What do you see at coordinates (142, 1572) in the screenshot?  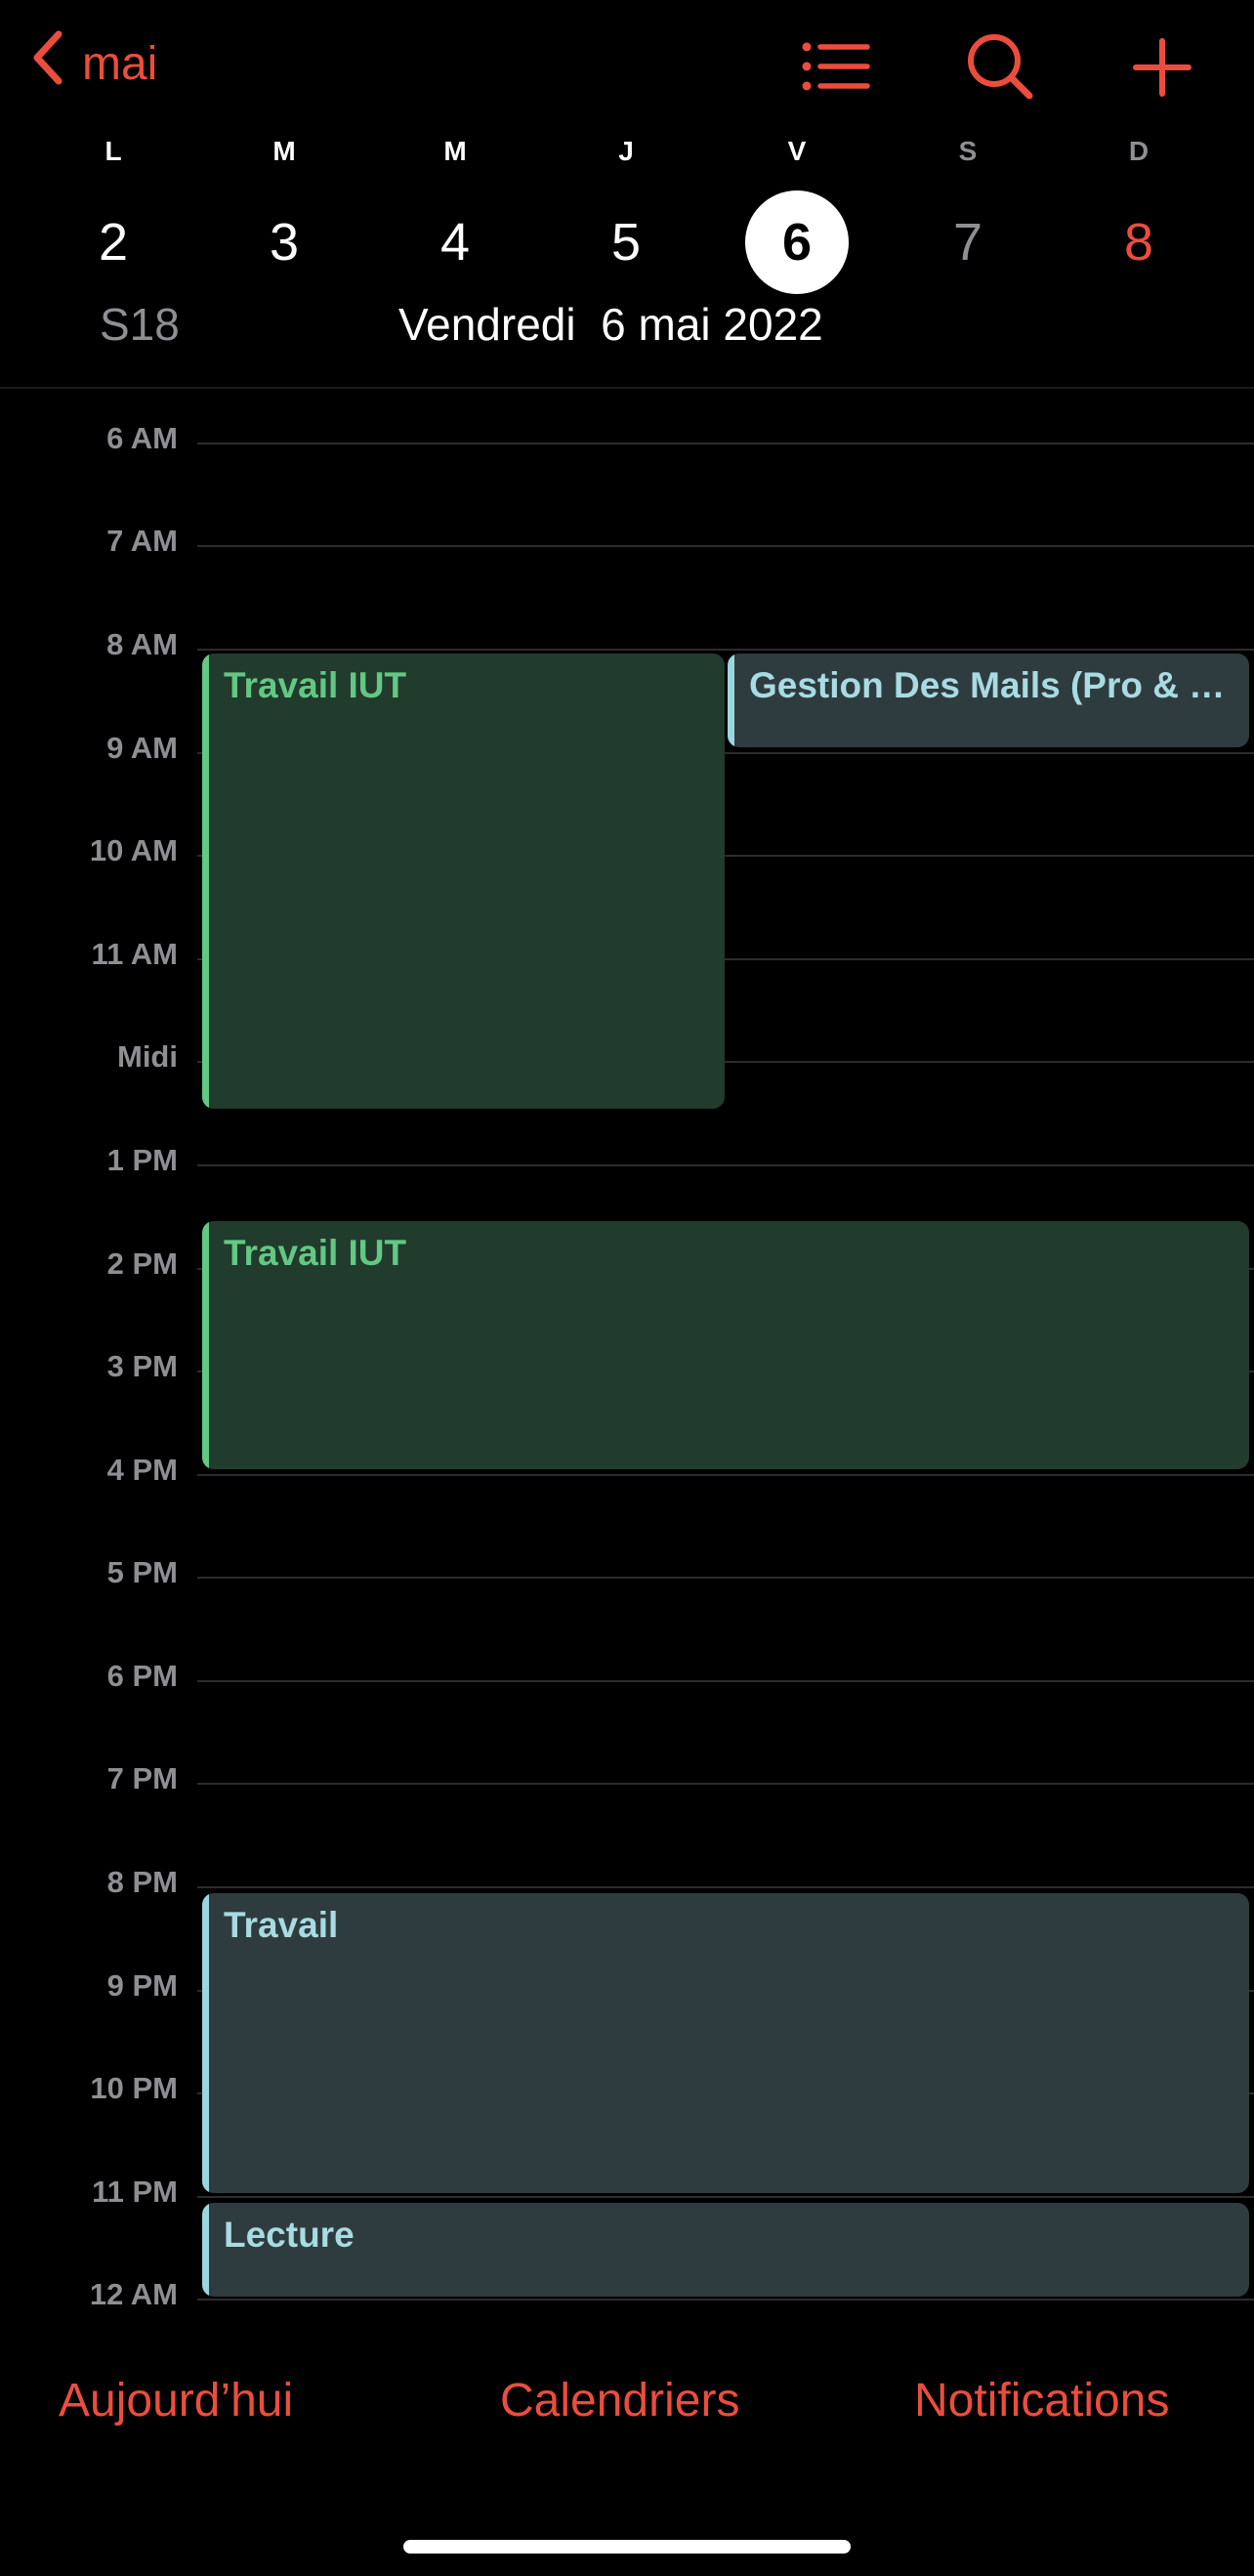 I see `hour-label: 5 PM` at bounding box center [142, 1572].